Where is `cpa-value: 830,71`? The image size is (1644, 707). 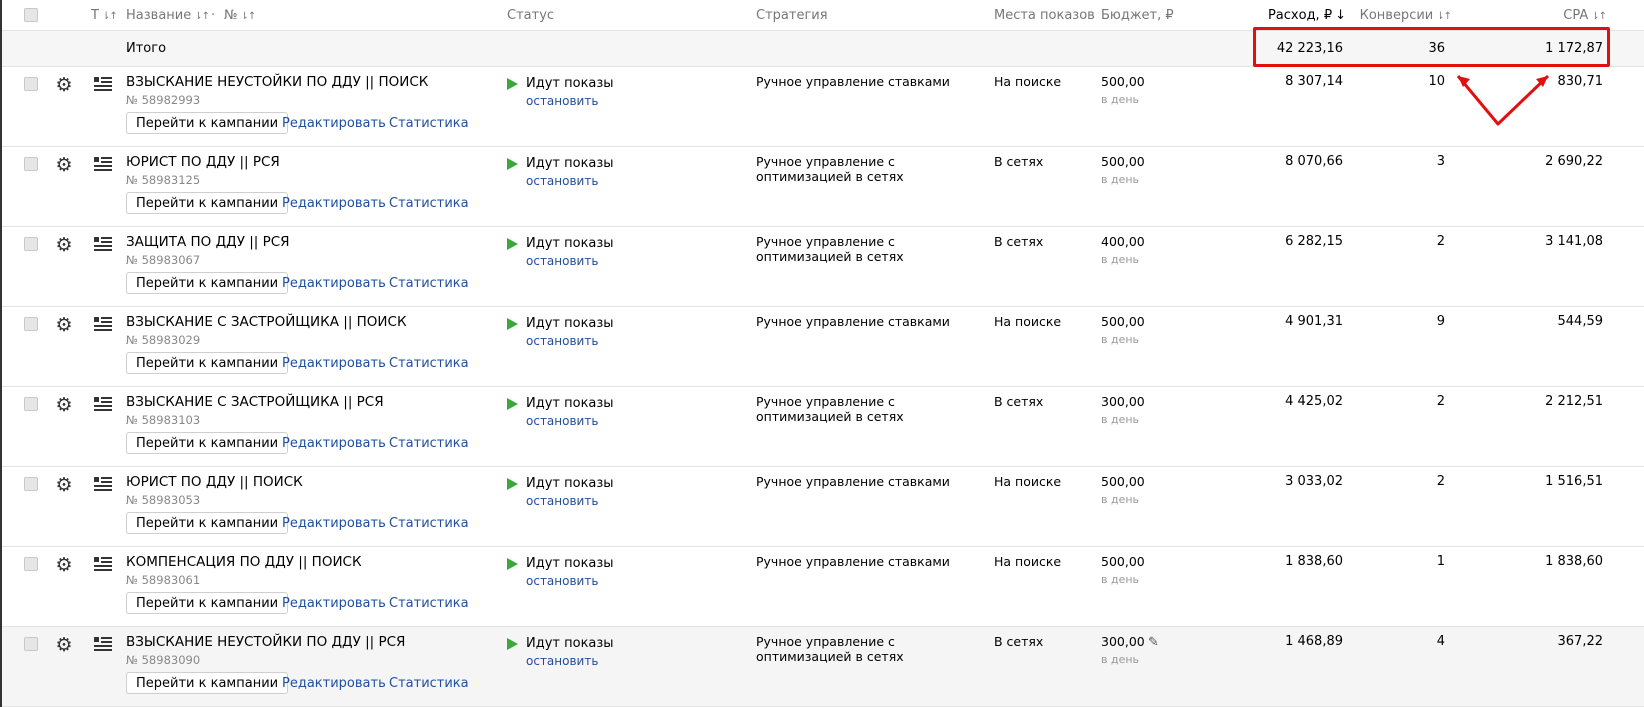 cpa-value: 830,71 is located at coordinates (1580, 81).